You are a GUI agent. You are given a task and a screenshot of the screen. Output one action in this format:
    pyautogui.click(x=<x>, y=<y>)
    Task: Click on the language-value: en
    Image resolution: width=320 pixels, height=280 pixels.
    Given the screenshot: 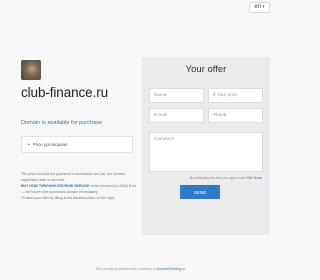 What is the action you would take?
    pyautogui.click(x=258, y=7)
    